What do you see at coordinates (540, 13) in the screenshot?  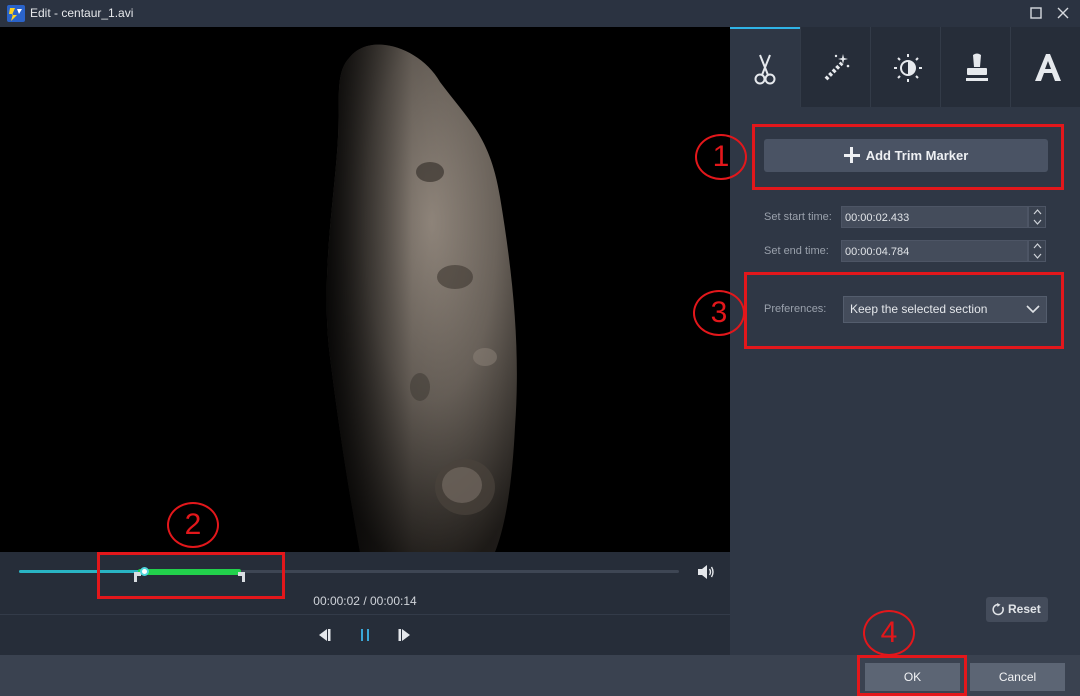 I see `title-bar: Edit - centaur_1.avi` at bounding box center [540, 13].